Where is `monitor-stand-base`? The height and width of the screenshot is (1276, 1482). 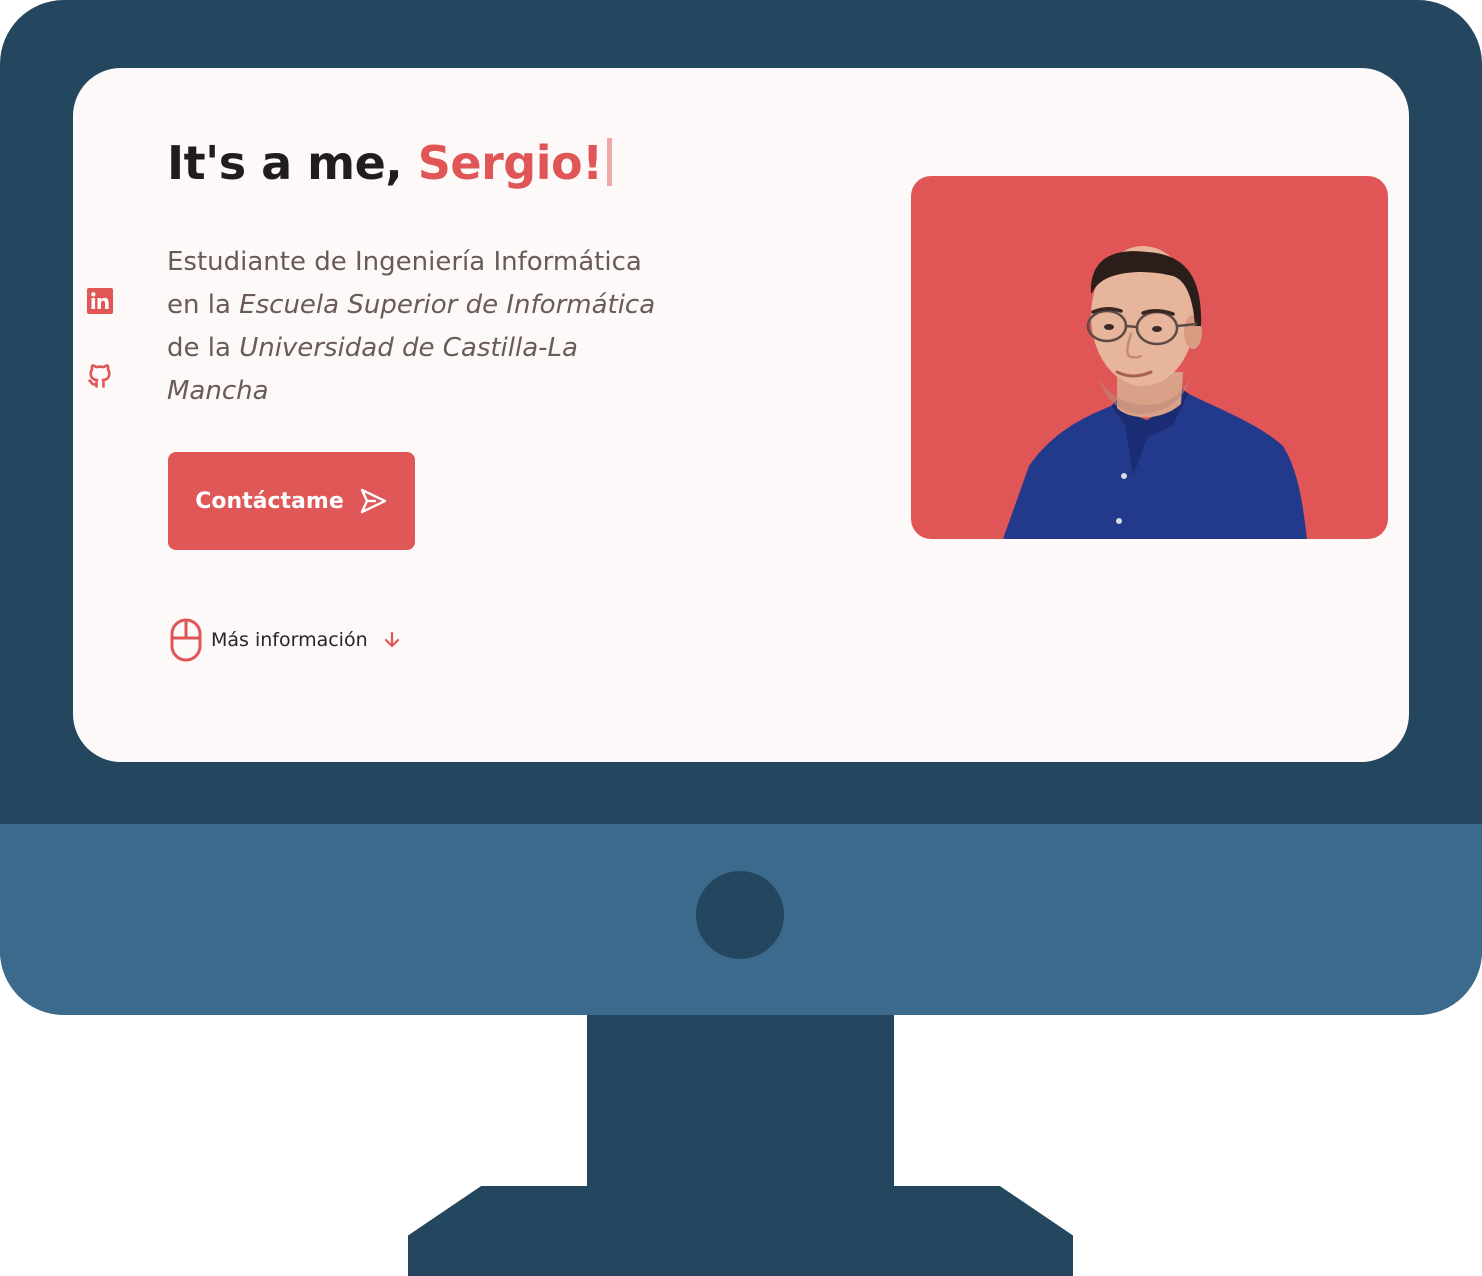 monitor-stand-base is located at coordinates (740, 1231).